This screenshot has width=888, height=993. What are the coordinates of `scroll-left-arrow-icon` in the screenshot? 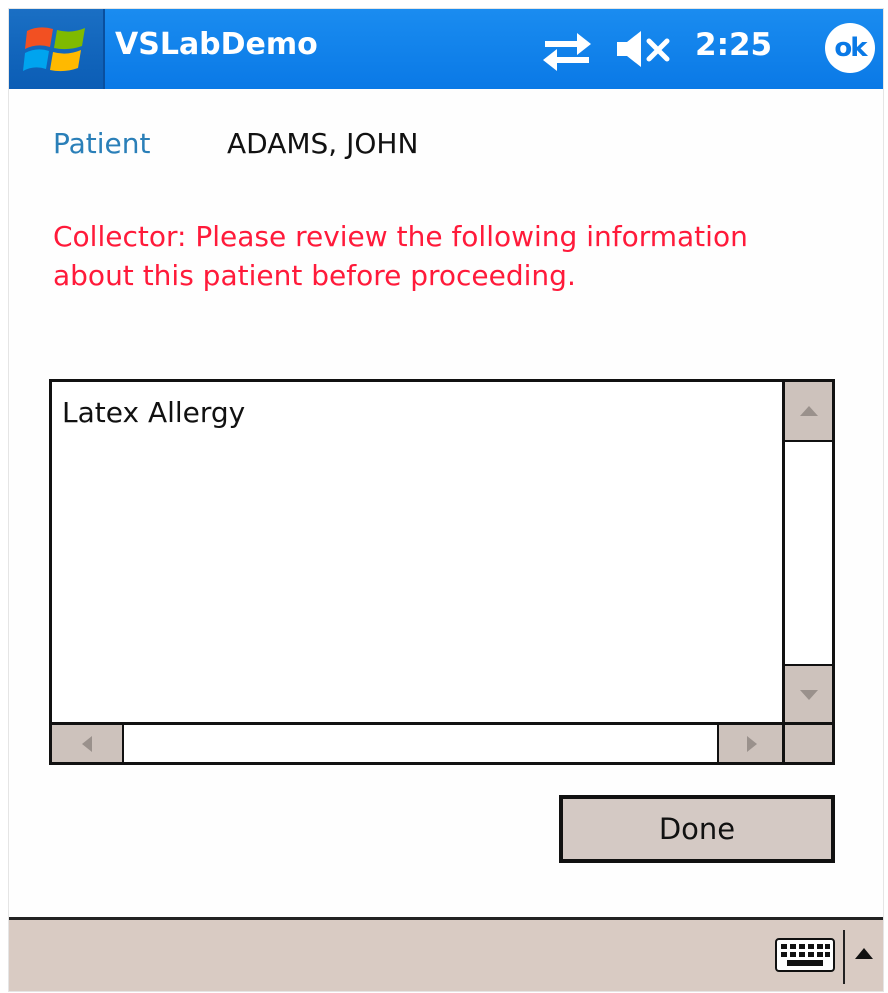 It's located at (87, 743).